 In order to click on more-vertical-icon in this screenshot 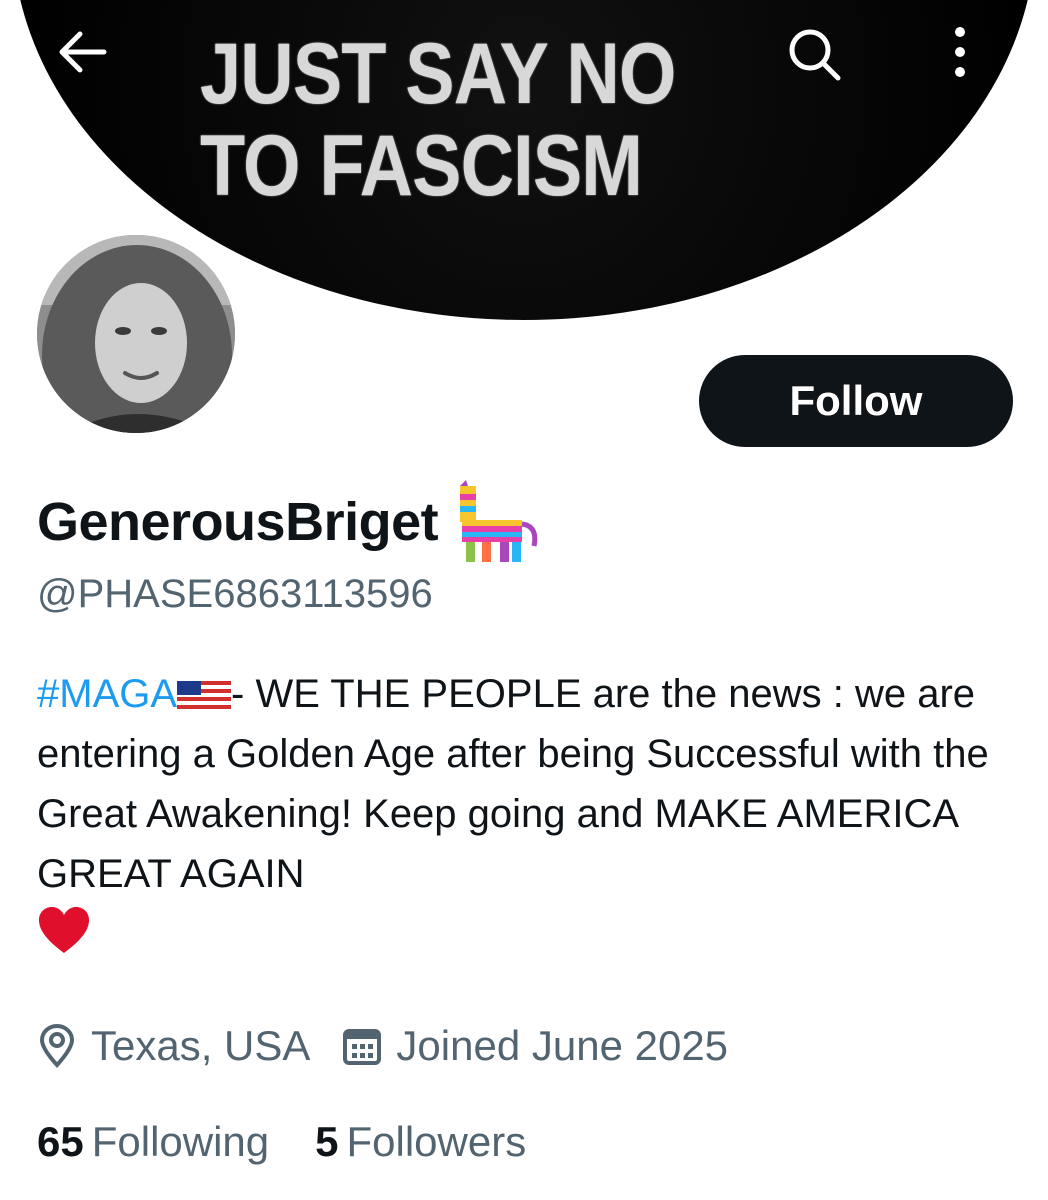, I will do `click(960, 52)`.